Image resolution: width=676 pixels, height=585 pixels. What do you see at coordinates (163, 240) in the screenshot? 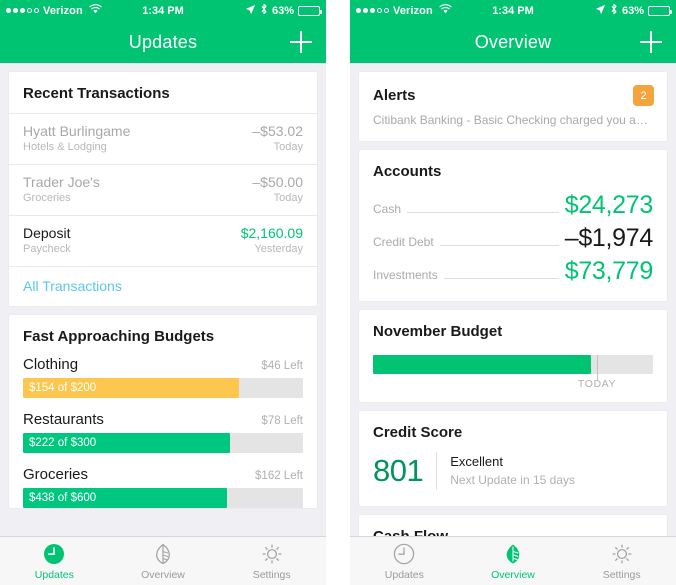
I see `table-row: Deposit Paycheck $2,160.09 Yesterday` at bounding box center [163, 240].